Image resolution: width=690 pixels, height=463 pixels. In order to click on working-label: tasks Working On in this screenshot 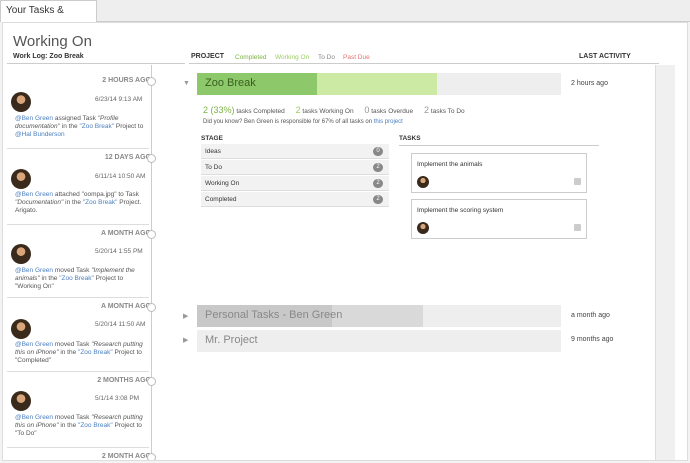, I will do `click(327, 111)`.